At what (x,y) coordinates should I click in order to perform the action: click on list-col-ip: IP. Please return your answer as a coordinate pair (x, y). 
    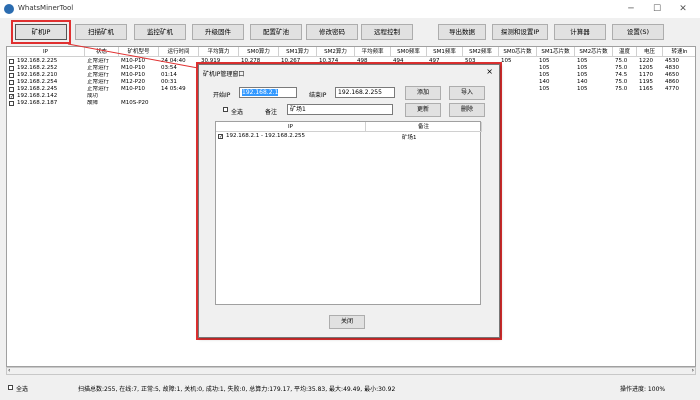
    Looking at the image, I should click on (291, 127).